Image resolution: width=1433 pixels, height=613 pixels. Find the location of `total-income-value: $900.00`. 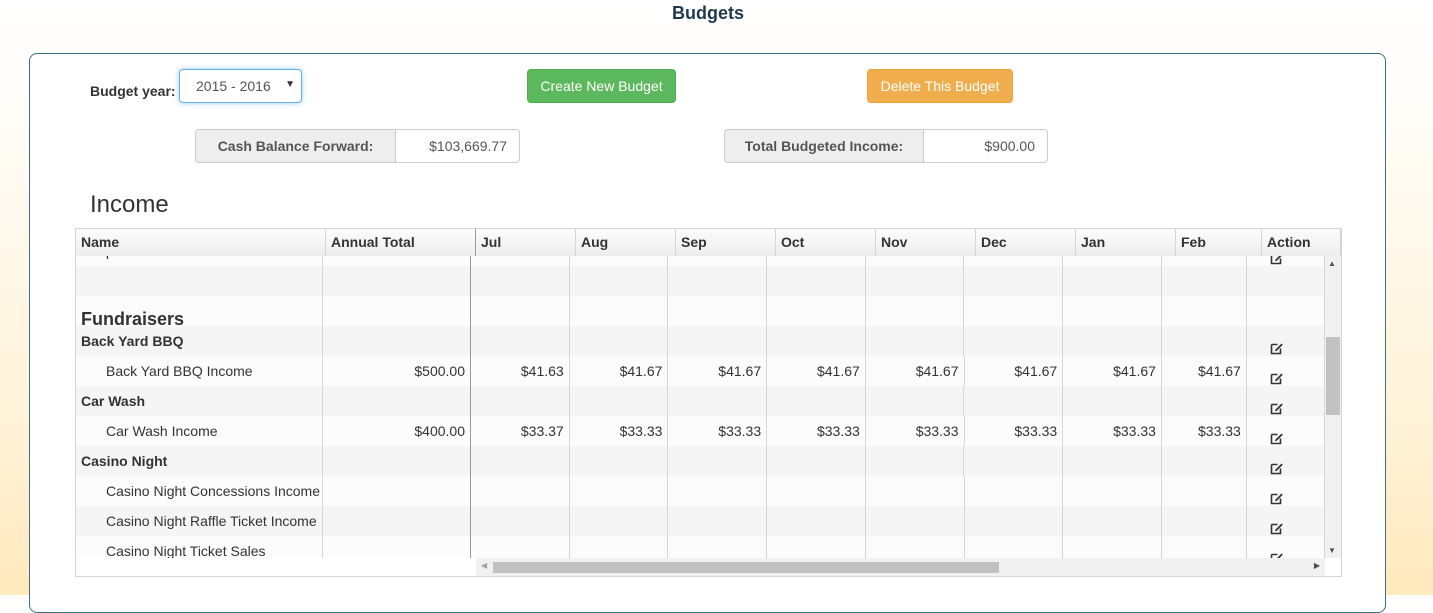

total-income-value: $900.00 is located at coordinates (986, 146).